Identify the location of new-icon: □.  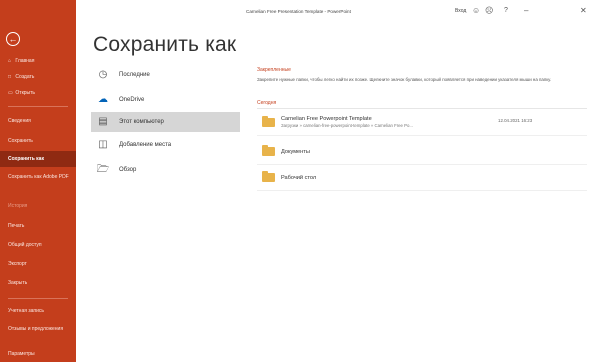
(10, 77).